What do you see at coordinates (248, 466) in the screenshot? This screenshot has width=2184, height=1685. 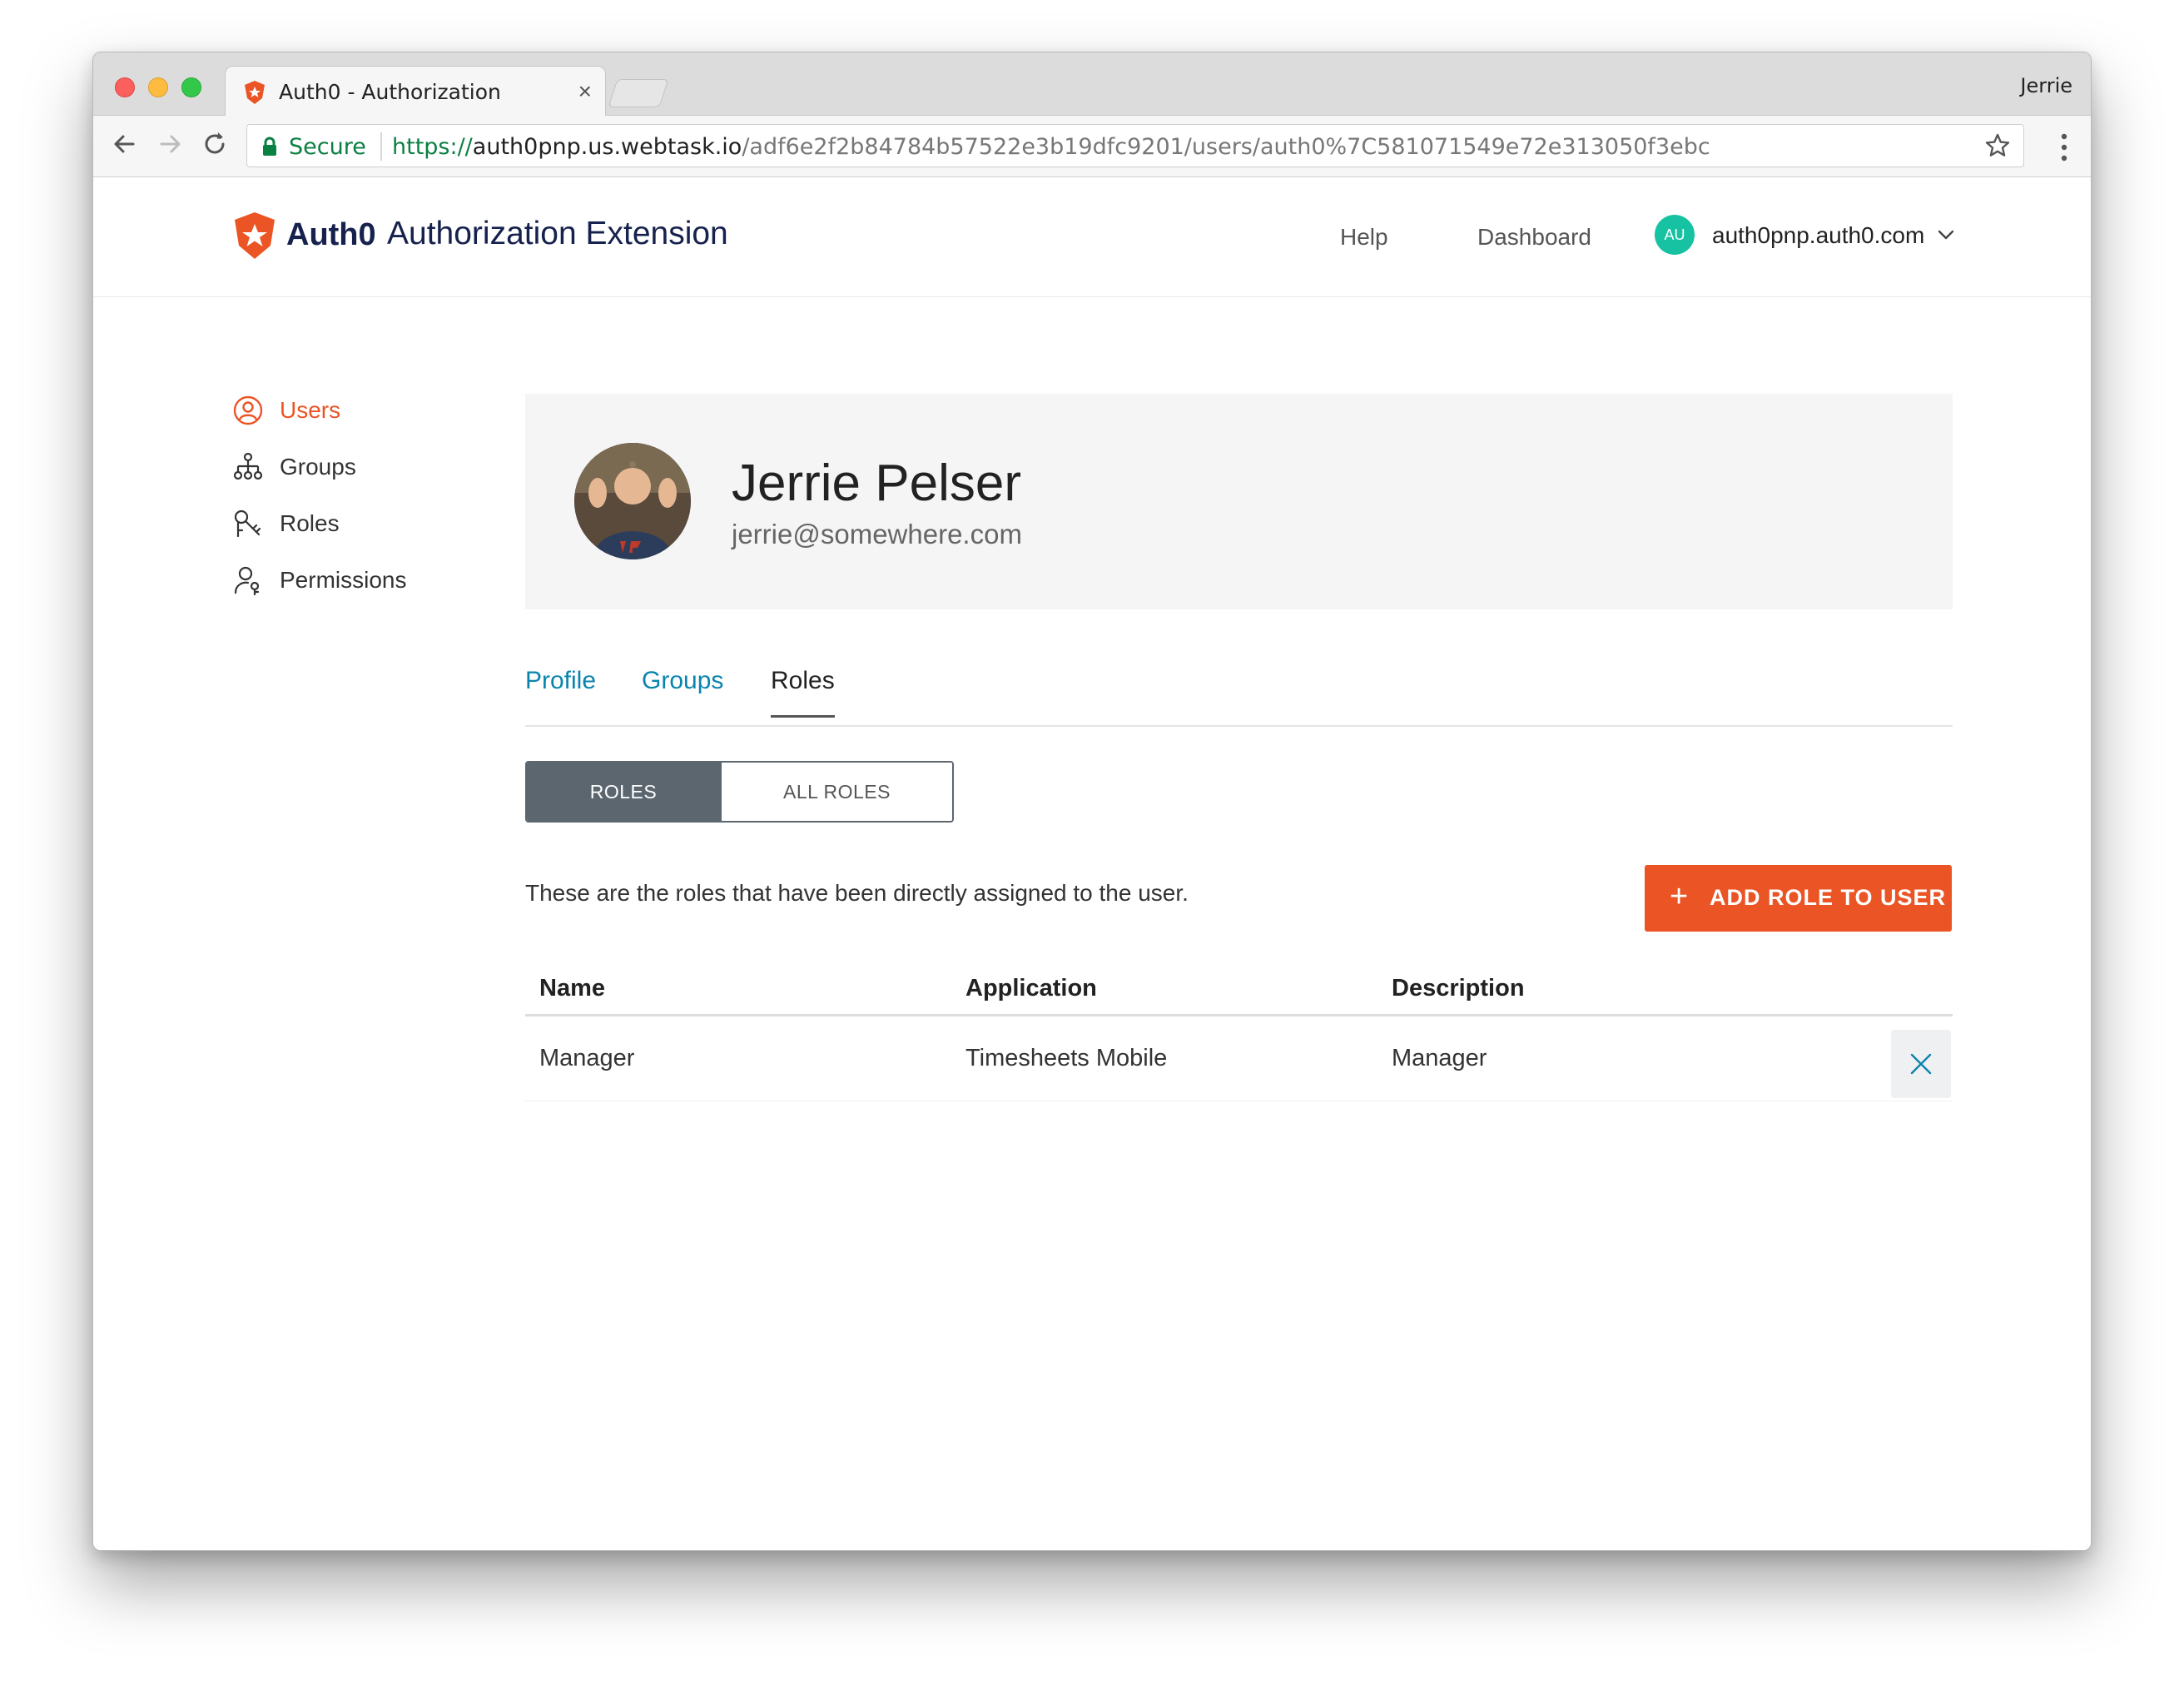 I see `hierarchy-icon` at bounding box center [248, 466].